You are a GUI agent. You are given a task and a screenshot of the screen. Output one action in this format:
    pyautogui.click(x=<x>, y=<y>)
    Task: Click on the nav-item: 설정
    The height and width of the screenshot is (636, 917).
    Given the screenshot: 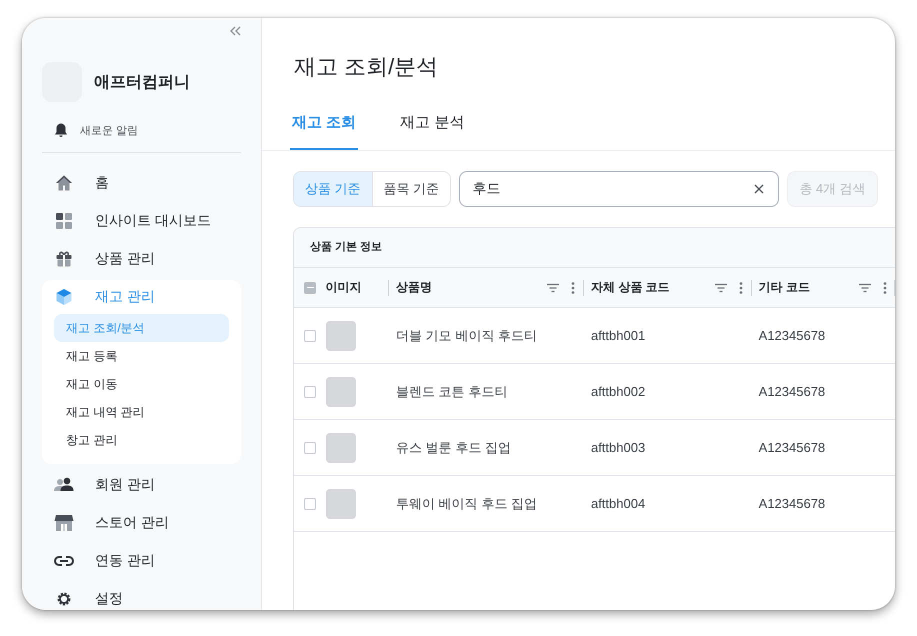 What is the action you would take?
    pyautogui.click(x=141, y=595)
    